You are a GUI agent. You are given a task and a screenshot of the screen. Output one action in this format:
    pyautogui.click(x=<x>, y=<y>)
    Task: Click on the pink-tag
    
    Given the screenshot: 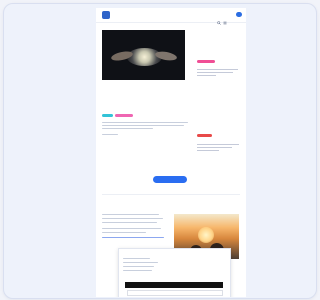 What is the action you would take?
    pyautogui.click(x=124, y=115)
    